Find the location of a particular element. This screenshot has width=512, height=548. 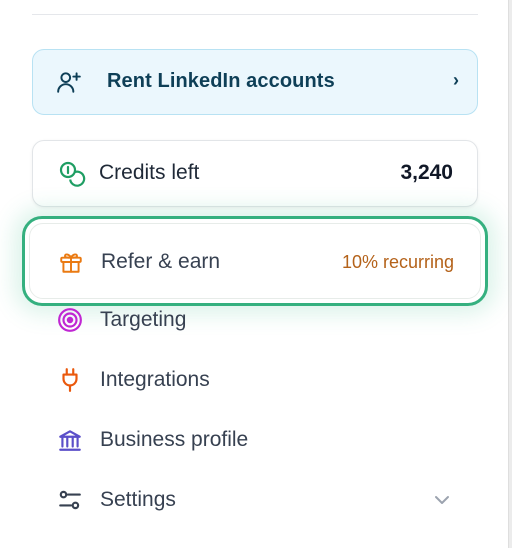

user-plus-icon is located at coordinates (69, 82).